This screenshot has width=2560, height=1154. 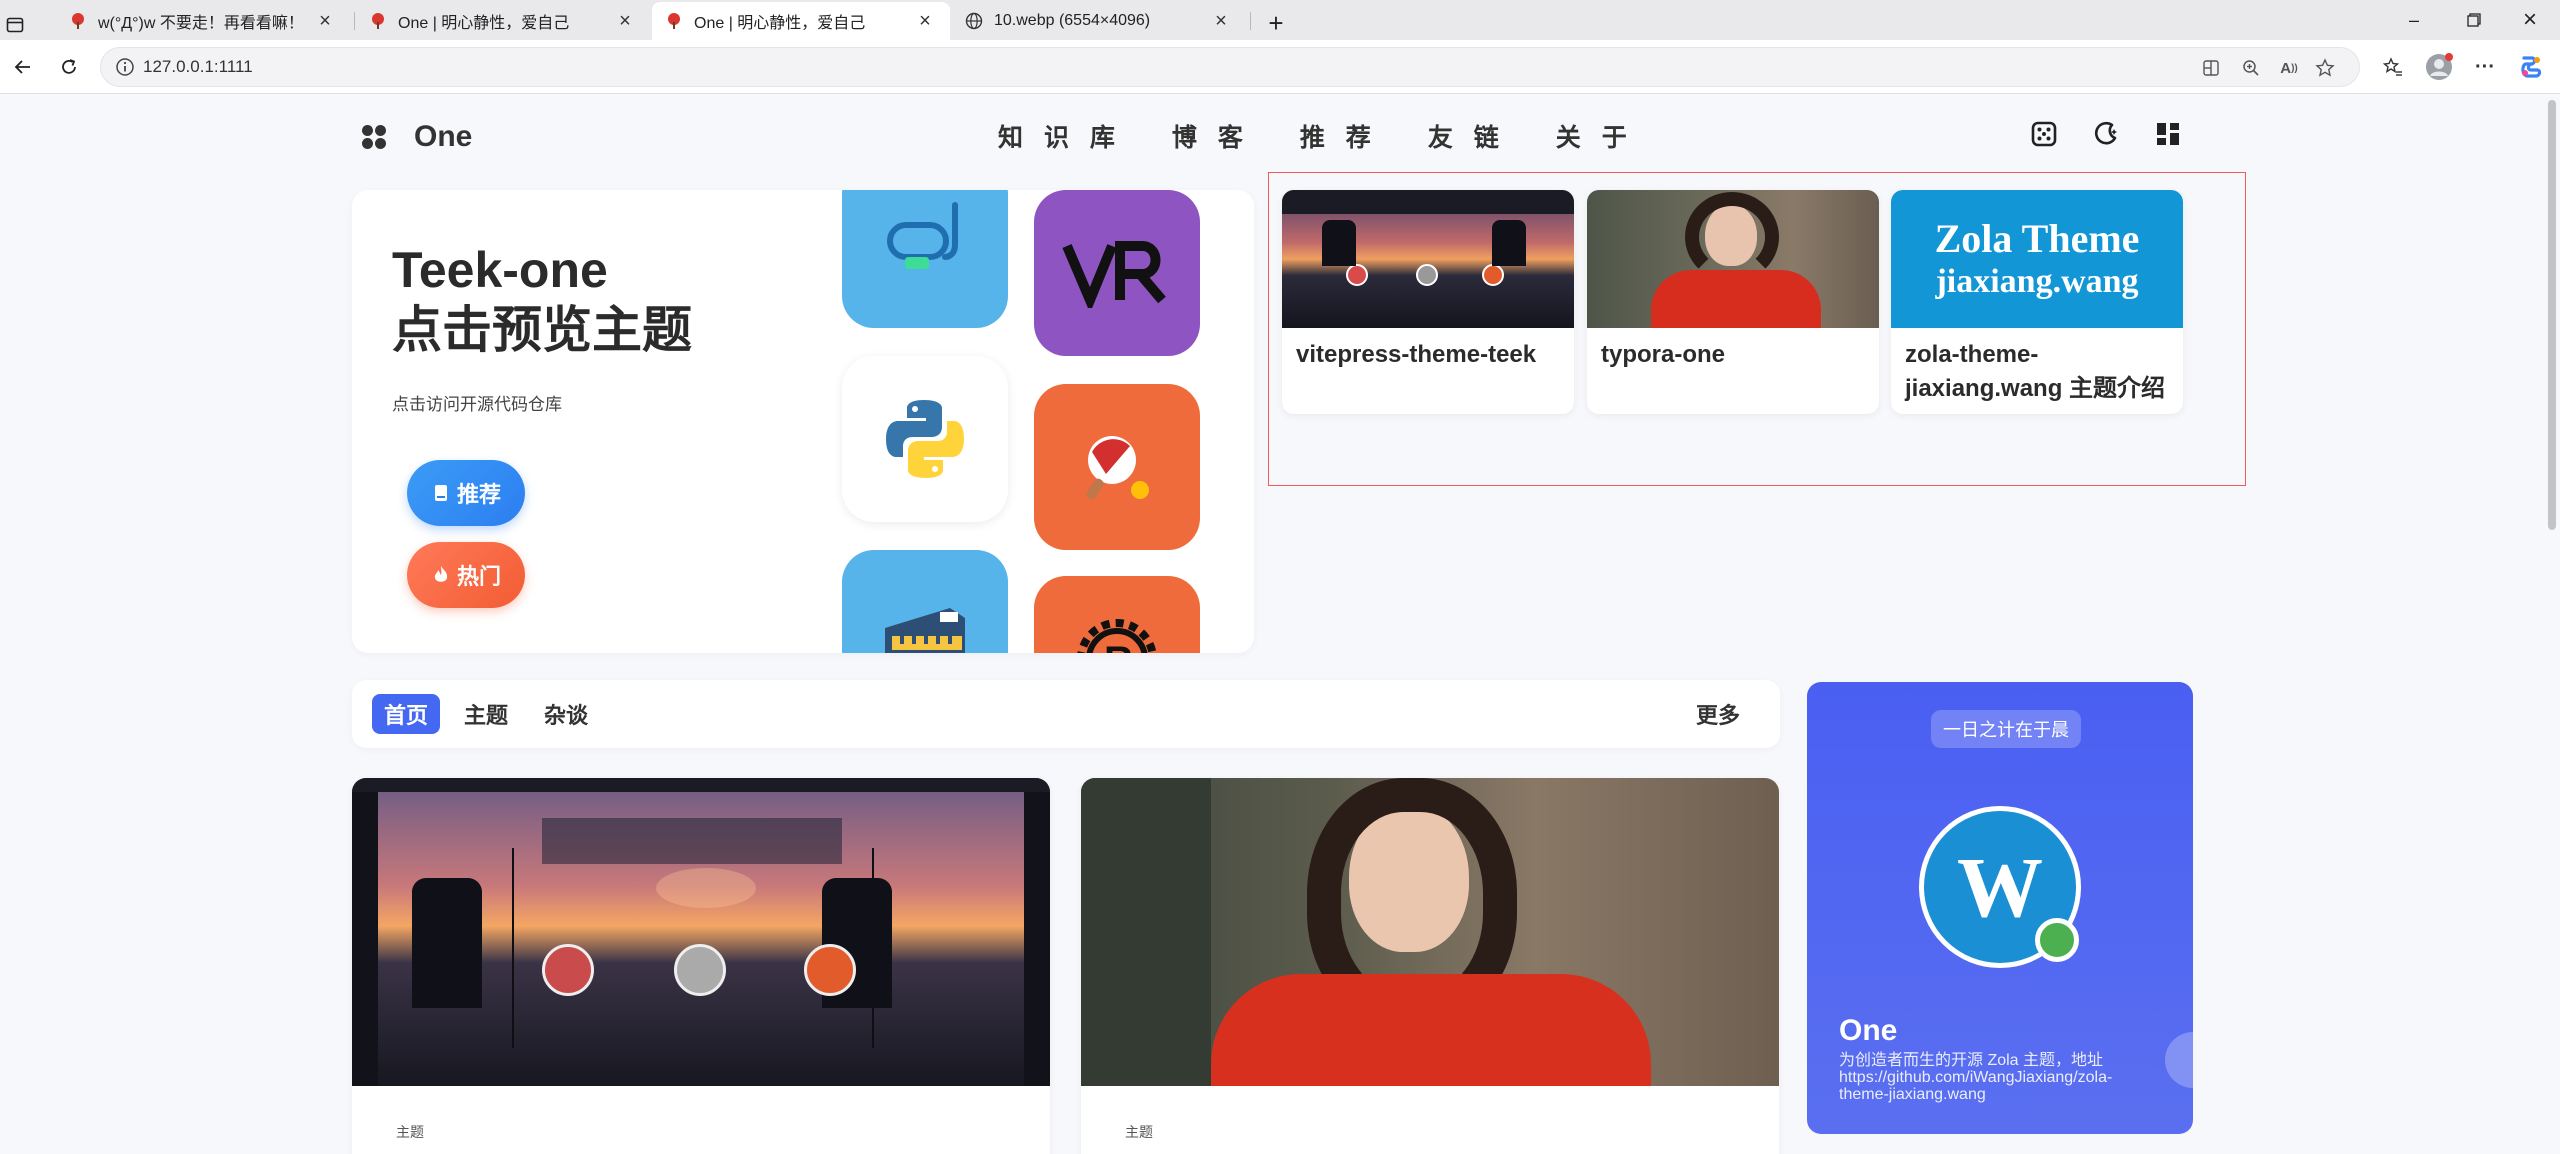 I want to click on profile-desc-line: theme-jiaxiang.wang, so click(x=2004, y=1094).